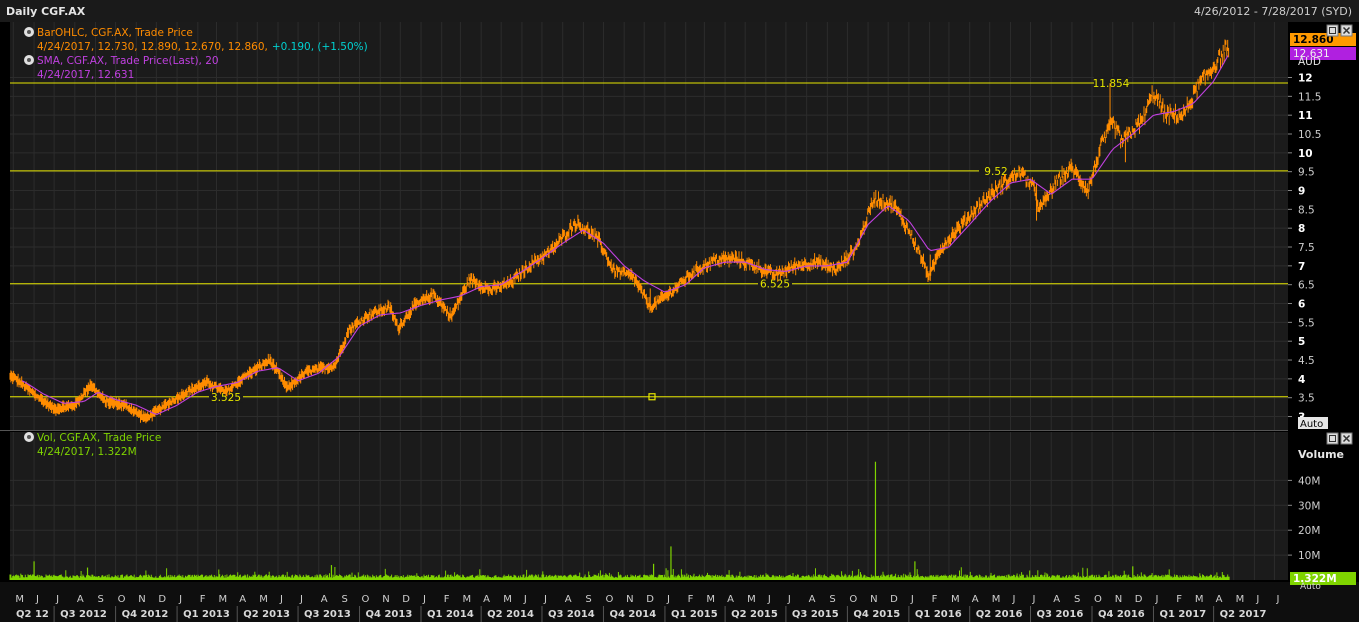  What do you see at coordinates (1306, 173) in the screenshot?
I see `price-tick-label: 9.5` at bounding box center [1306, 173].